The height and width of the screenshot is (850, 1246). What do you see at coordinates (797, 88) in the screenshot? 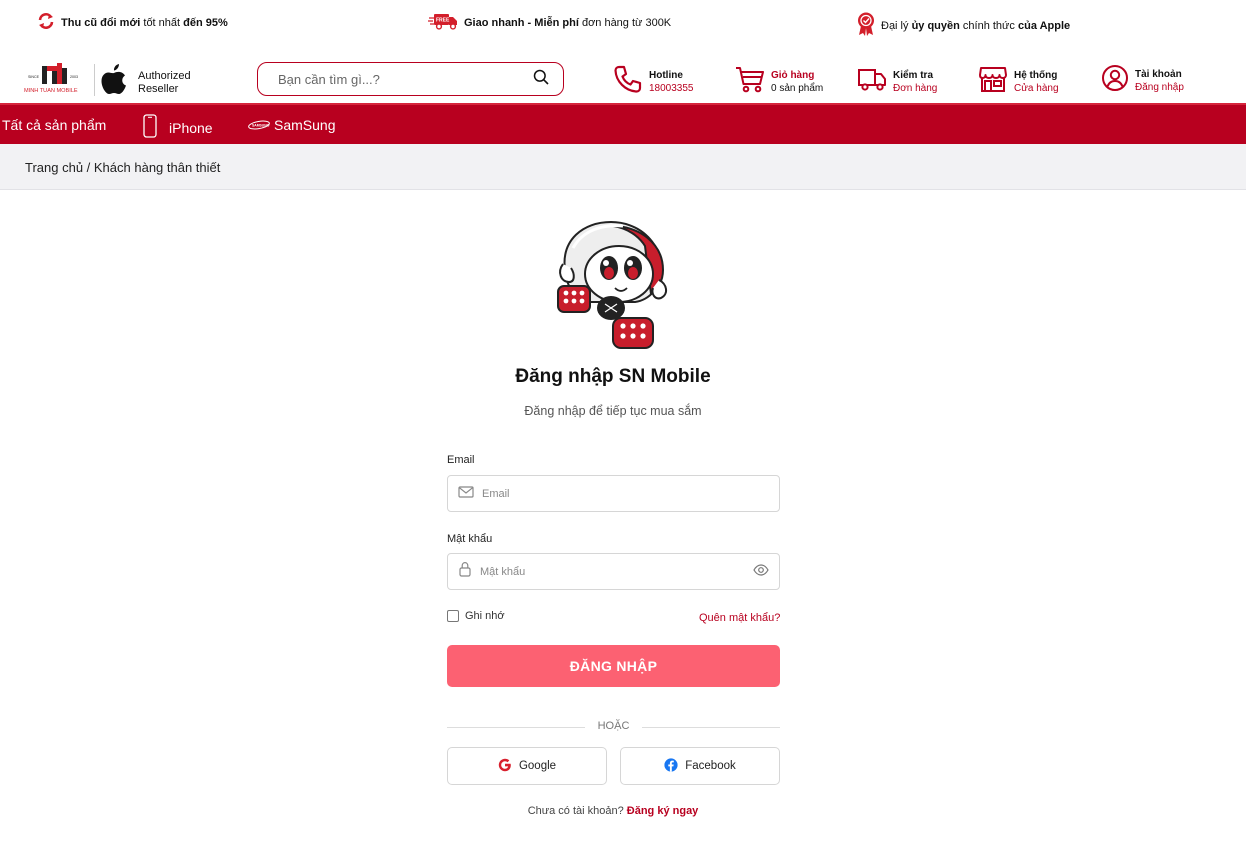
I see `cart-count: 0 sản phẩm` at bounding box center [797, 88].